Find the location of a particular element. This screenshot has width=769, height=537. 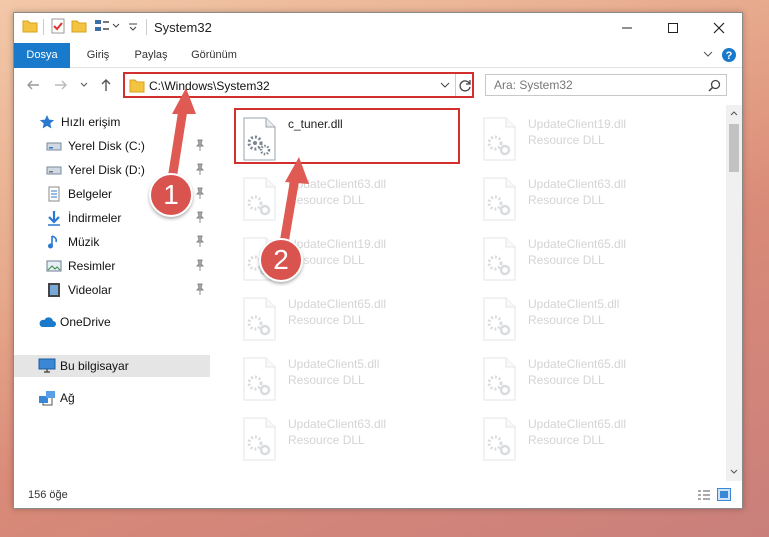

callout-step-1: 1 is located at coordinates (171, 195).